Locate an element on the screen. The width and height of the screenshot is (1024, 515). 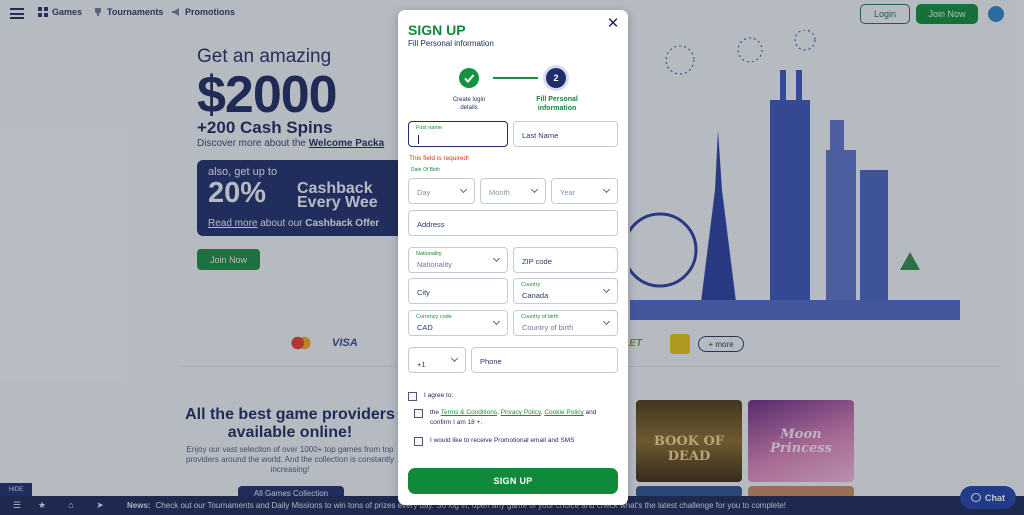
promo-checkbox is located at coordinates (418, 441).